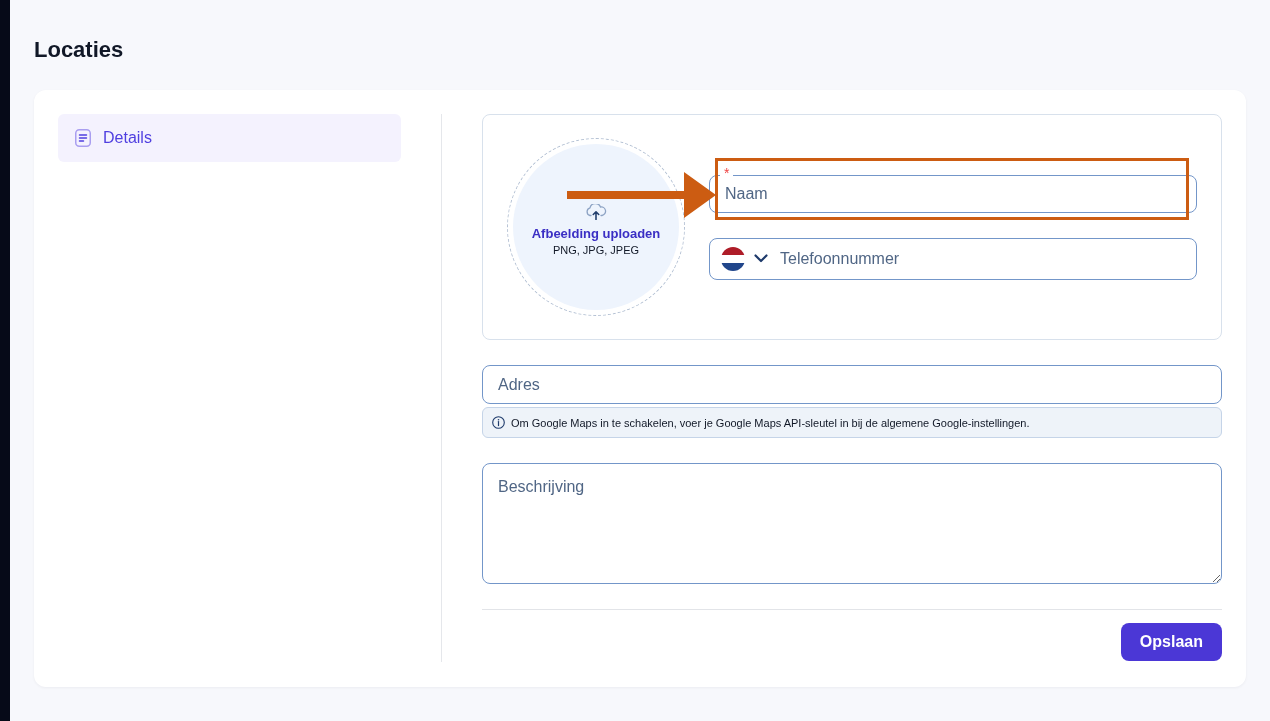 The image size is (1270, 721). What do you see at coordinates (596, 212) in the screenshot?
I see `cloud-upload-icon` at bounding box center [596, 212].